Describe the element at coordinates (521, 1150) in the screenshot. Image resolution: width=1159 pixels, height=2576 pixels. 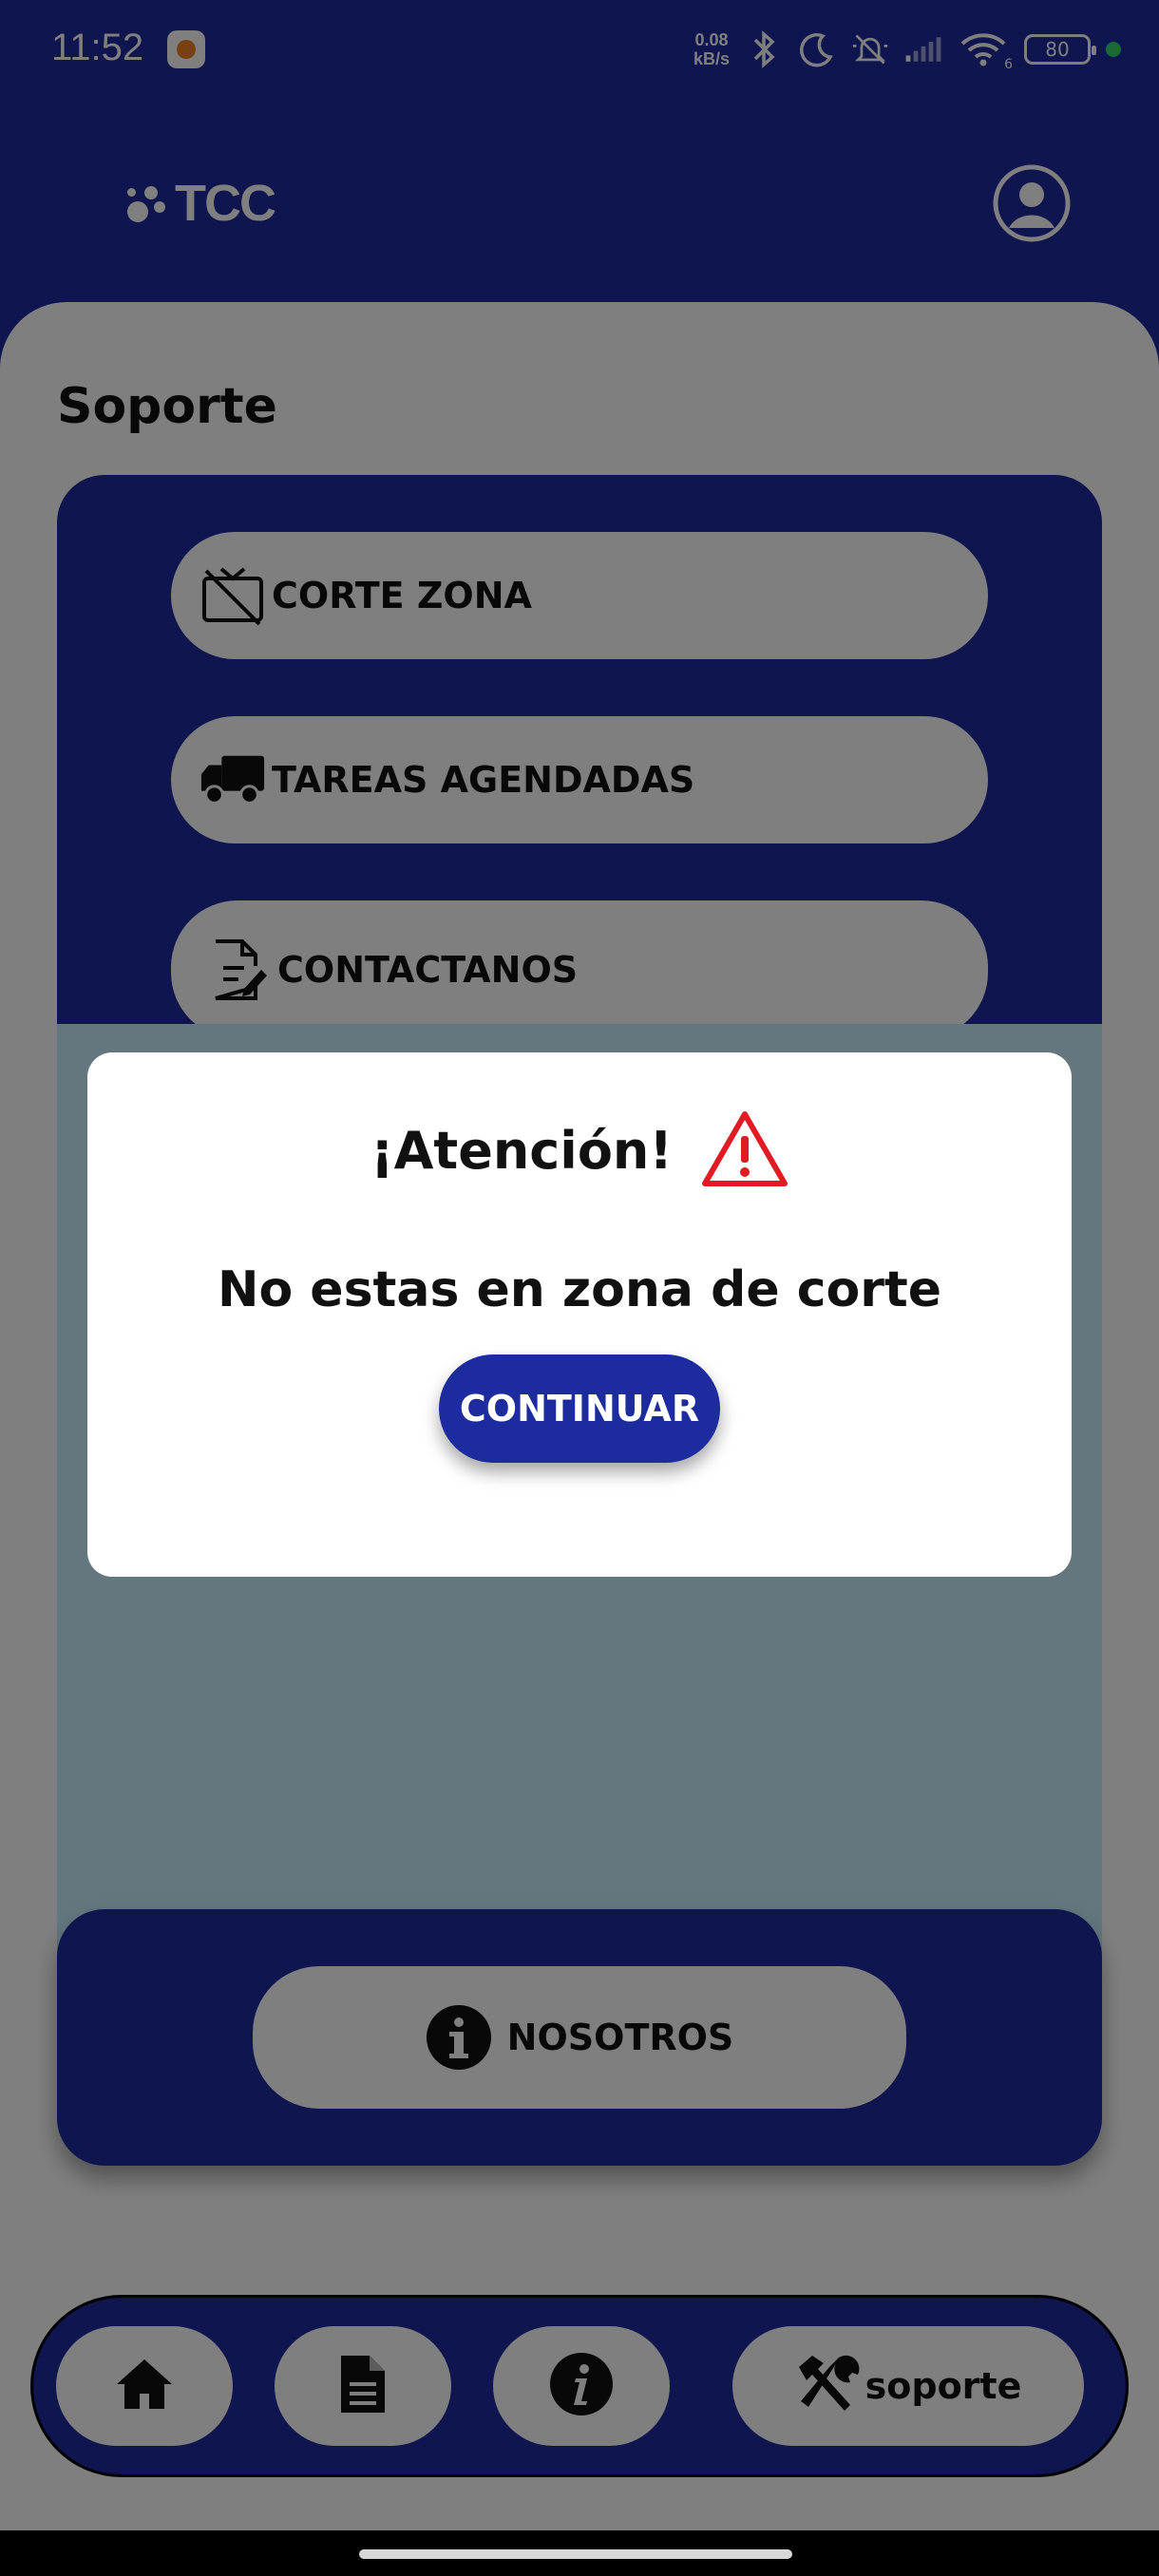
I see `dialog-title: ¡Atención!` at that location.